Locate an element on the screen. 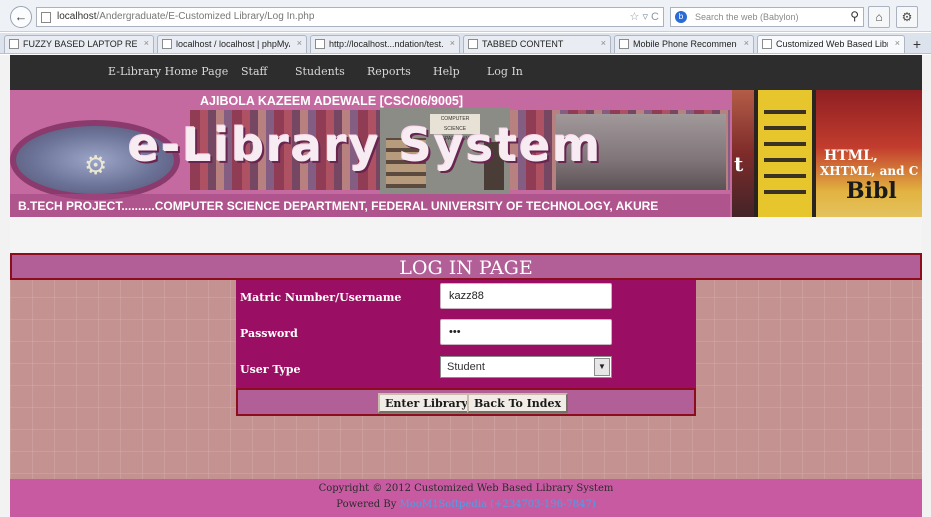 The image size is (931, 517). login-heading-bar: LOG IN PAGE is located at coordinates (466, 266).